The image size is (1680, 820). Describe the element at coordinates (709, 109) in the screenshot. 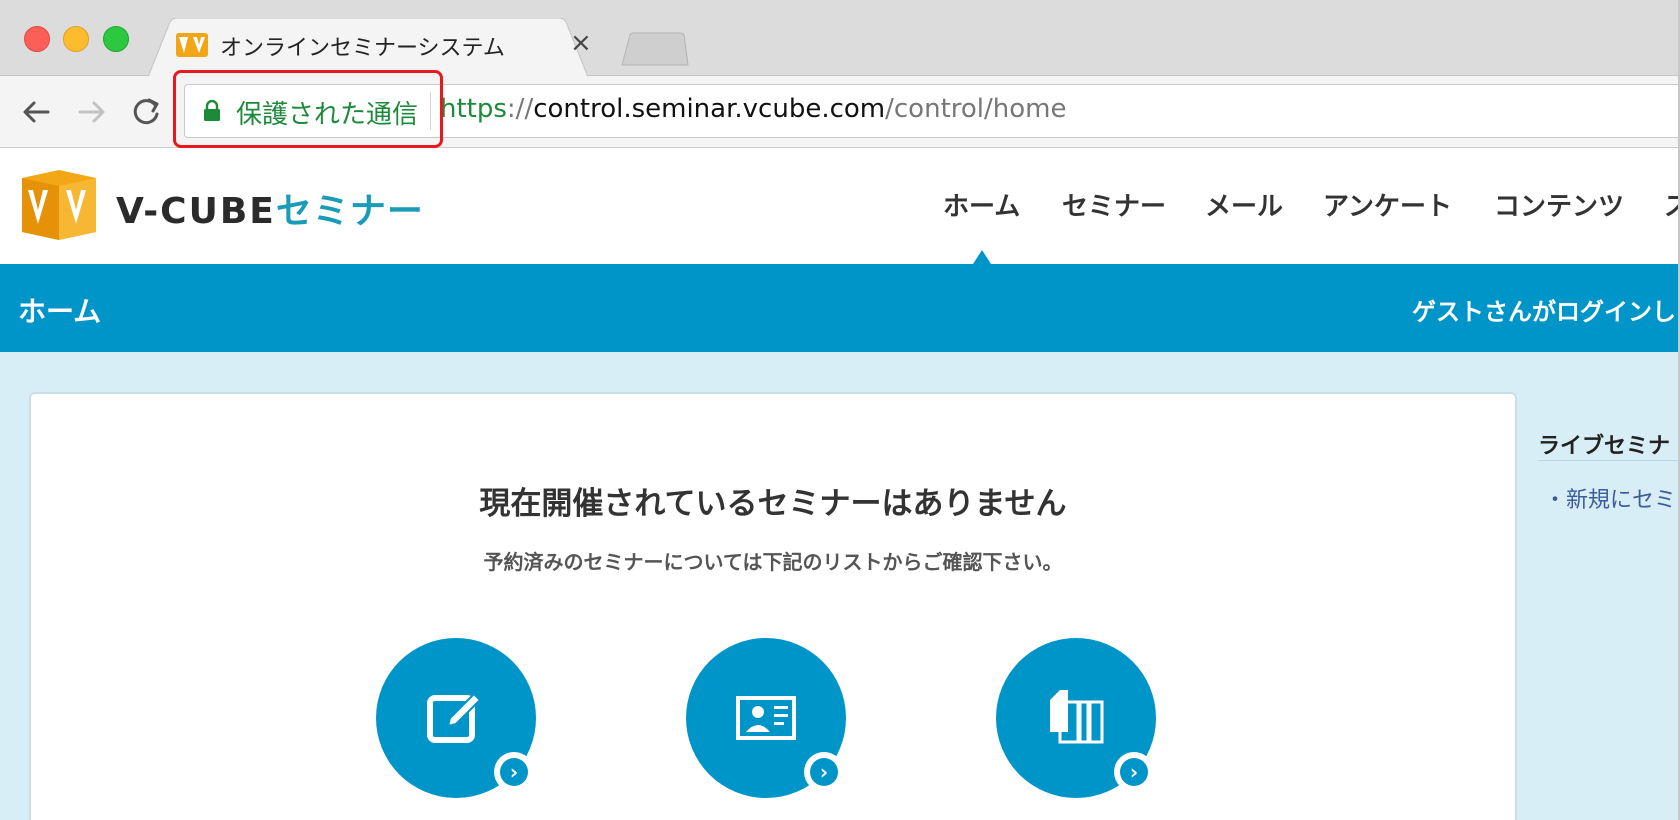

I see `url-host: control.seminar.vcube.com` at that location.